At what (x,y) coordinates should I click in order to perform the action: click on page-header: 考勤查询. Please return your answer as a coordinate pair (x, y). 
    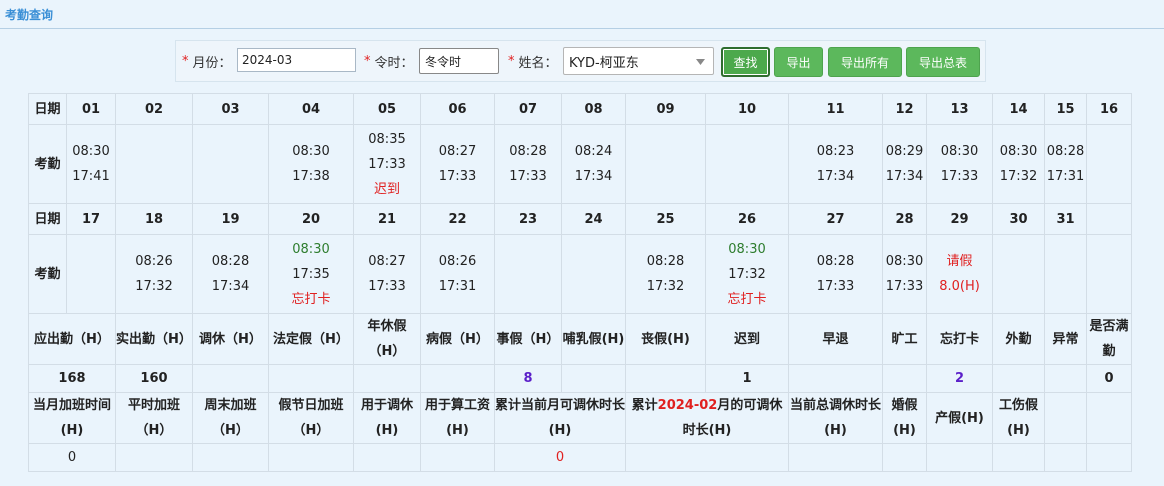
    Looking at the image, I should click on (582, 14).